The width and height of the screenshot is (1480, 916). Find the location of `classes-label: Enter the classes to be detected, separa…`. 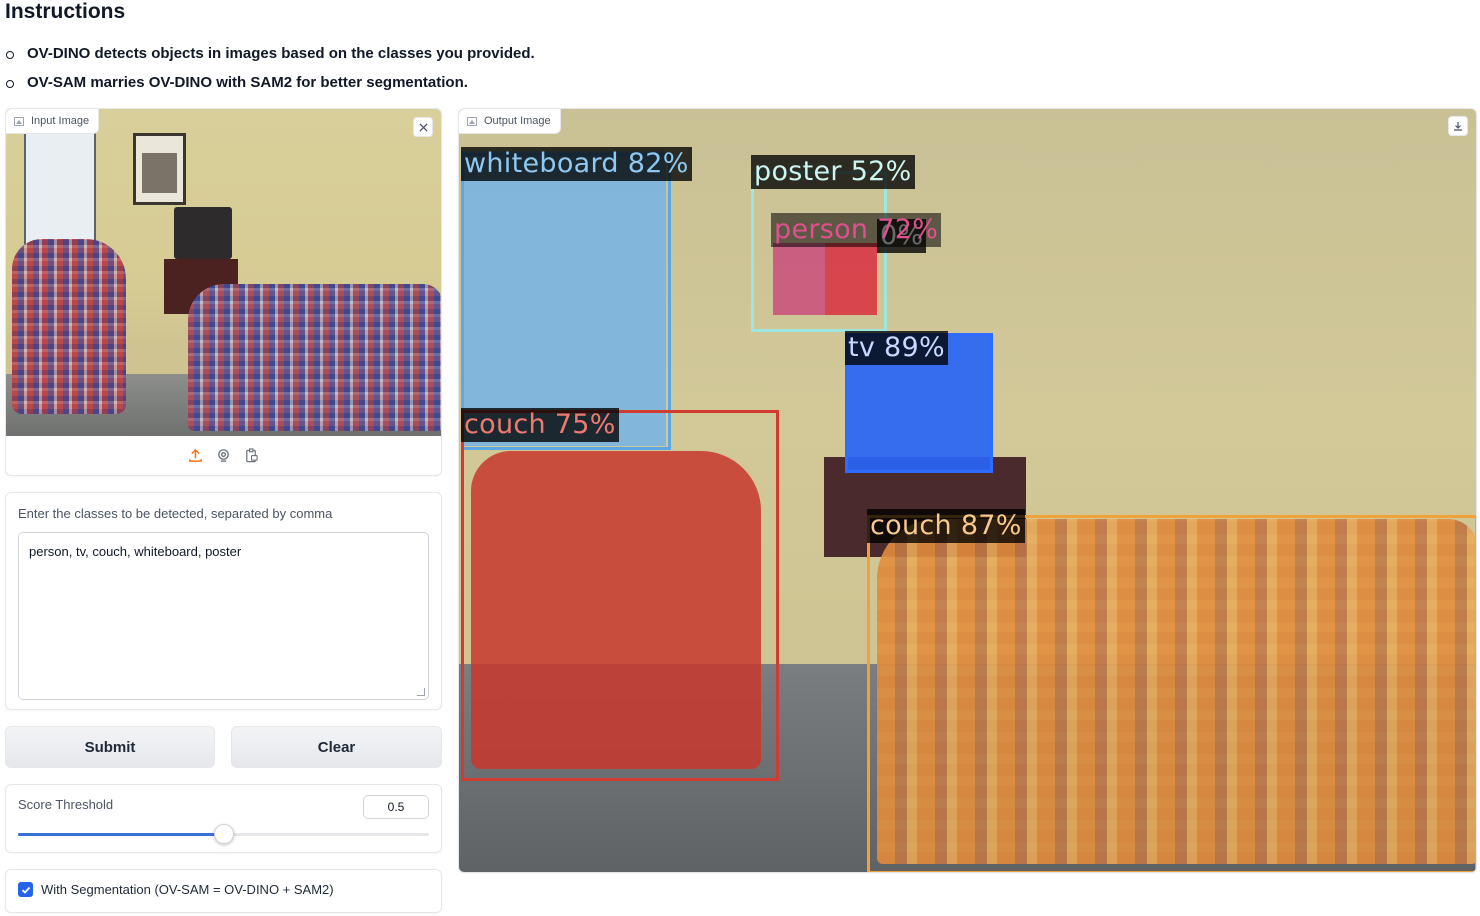

classes-label: Enter the classes to be detected, separa… is located at coordinates (175, 513).